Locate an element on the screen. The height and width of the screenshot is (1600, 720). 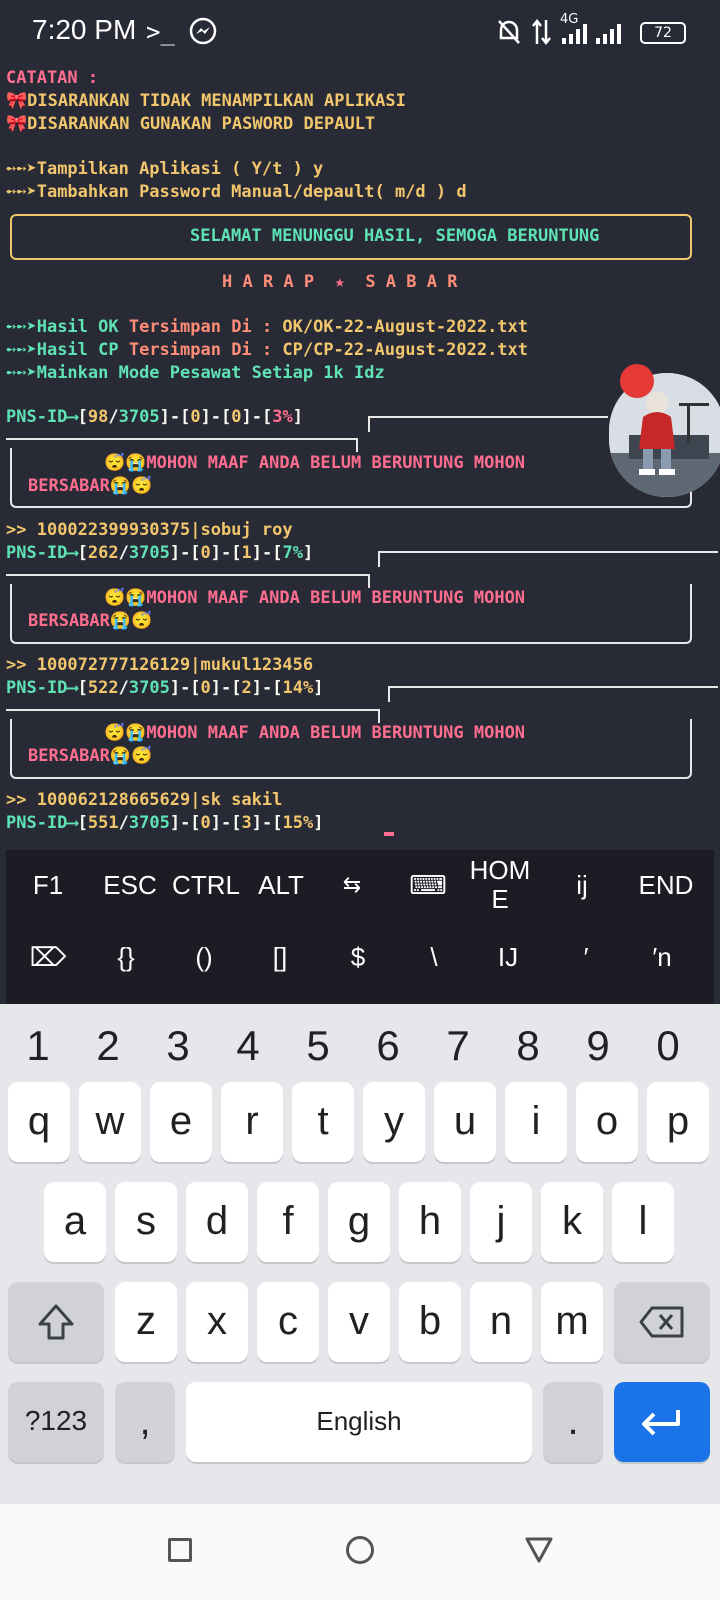
airplane-mode-line: ➻➻➤Mainkan Mode Pesawat Setiap 1k Idz is located at coordinates (195, 373).